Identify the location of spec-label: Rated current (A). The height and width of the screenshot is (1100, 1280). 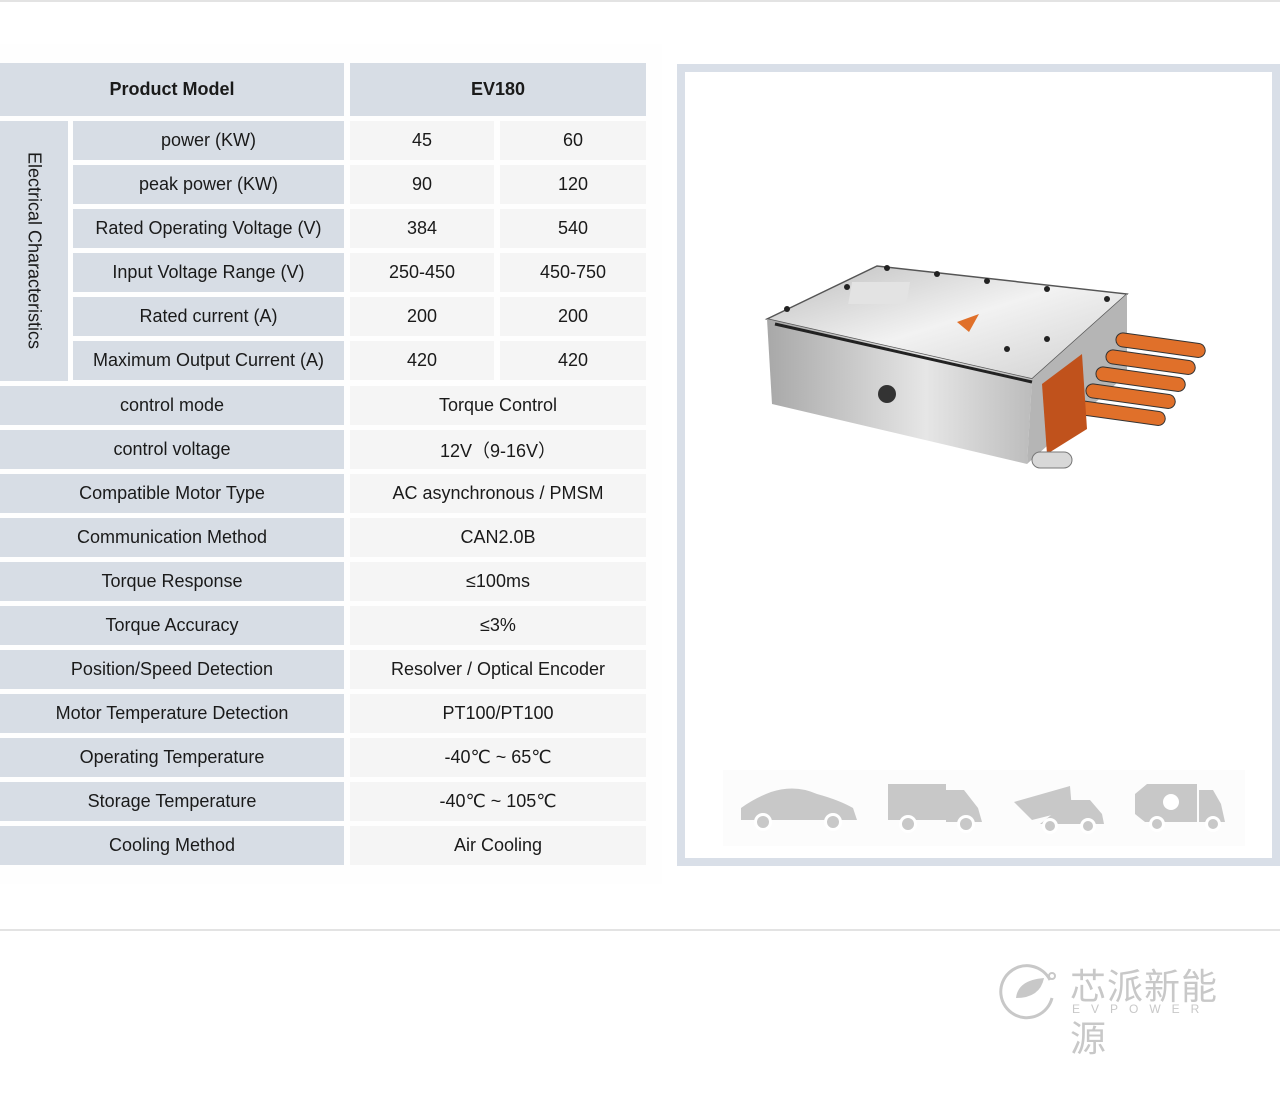
(208, 316).